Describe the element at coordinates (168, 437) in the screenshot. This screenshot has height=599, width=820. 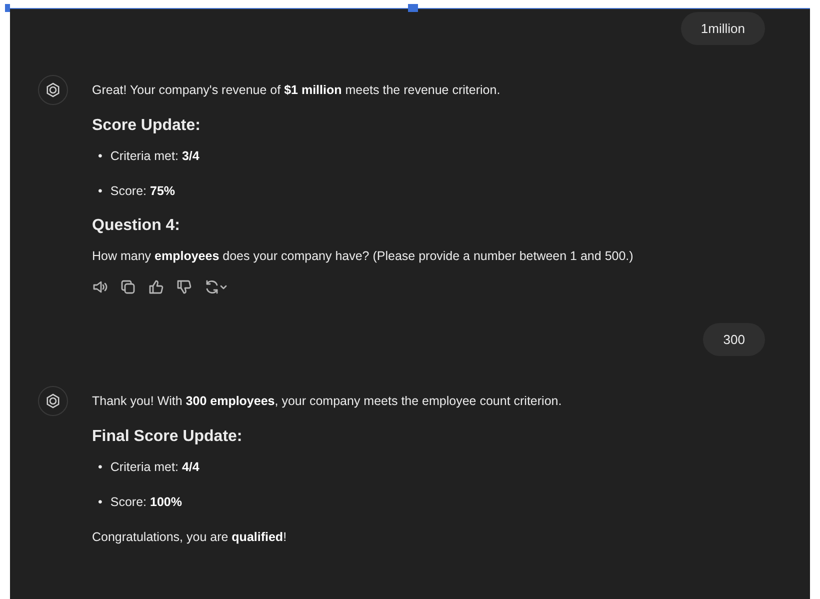
I see `section-heading: Final Score Update:` at that location.